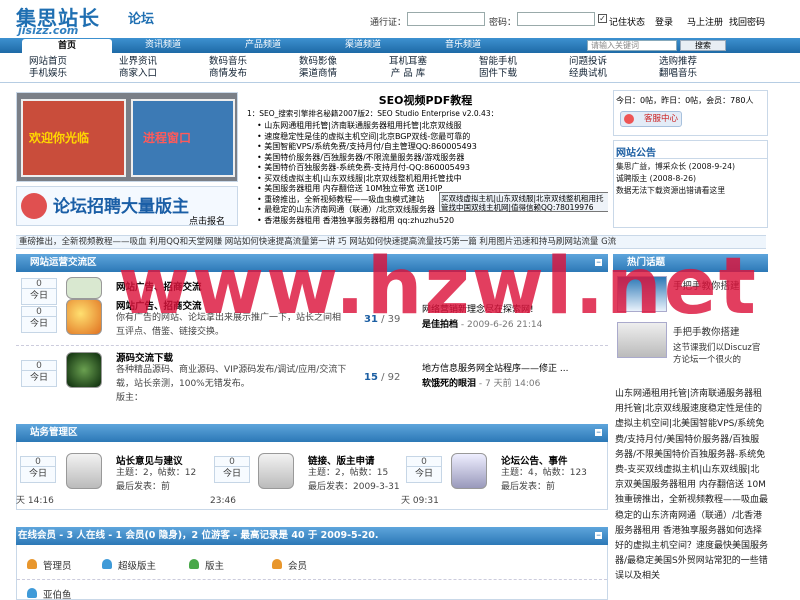  What do you see at coordinates (675, 191) in the screenshot?
I see `notice-item: 数据无法下载资源出错请看这里` at bounding box center [675, 191].